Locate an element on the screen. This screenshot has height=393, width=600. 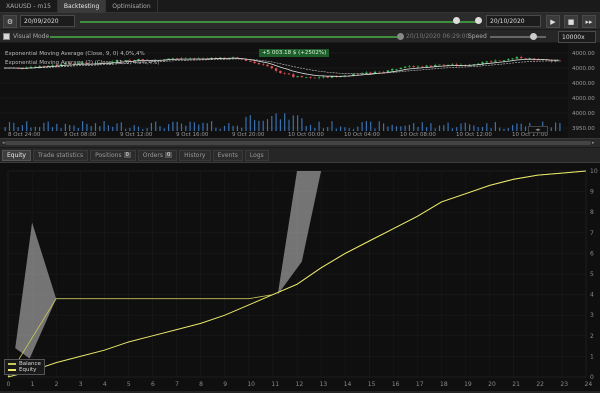
timeline-track is located at coordinates (279, 22).